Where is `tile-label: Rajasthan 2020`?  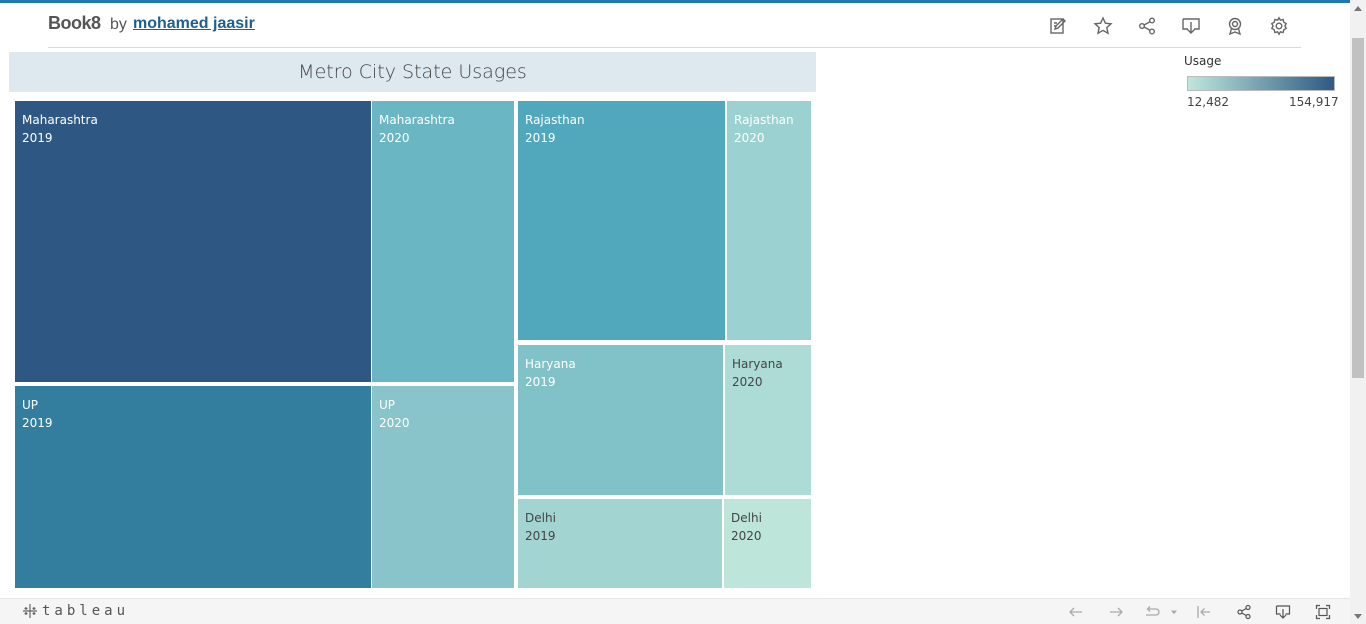 tile-label: Rajasthan 2020 is located at coordinates (764, 129).